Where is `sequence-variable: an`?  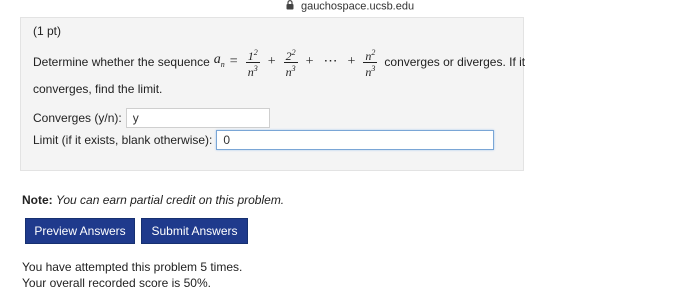
sequence-variable: an is located at coordinates (219, 60).